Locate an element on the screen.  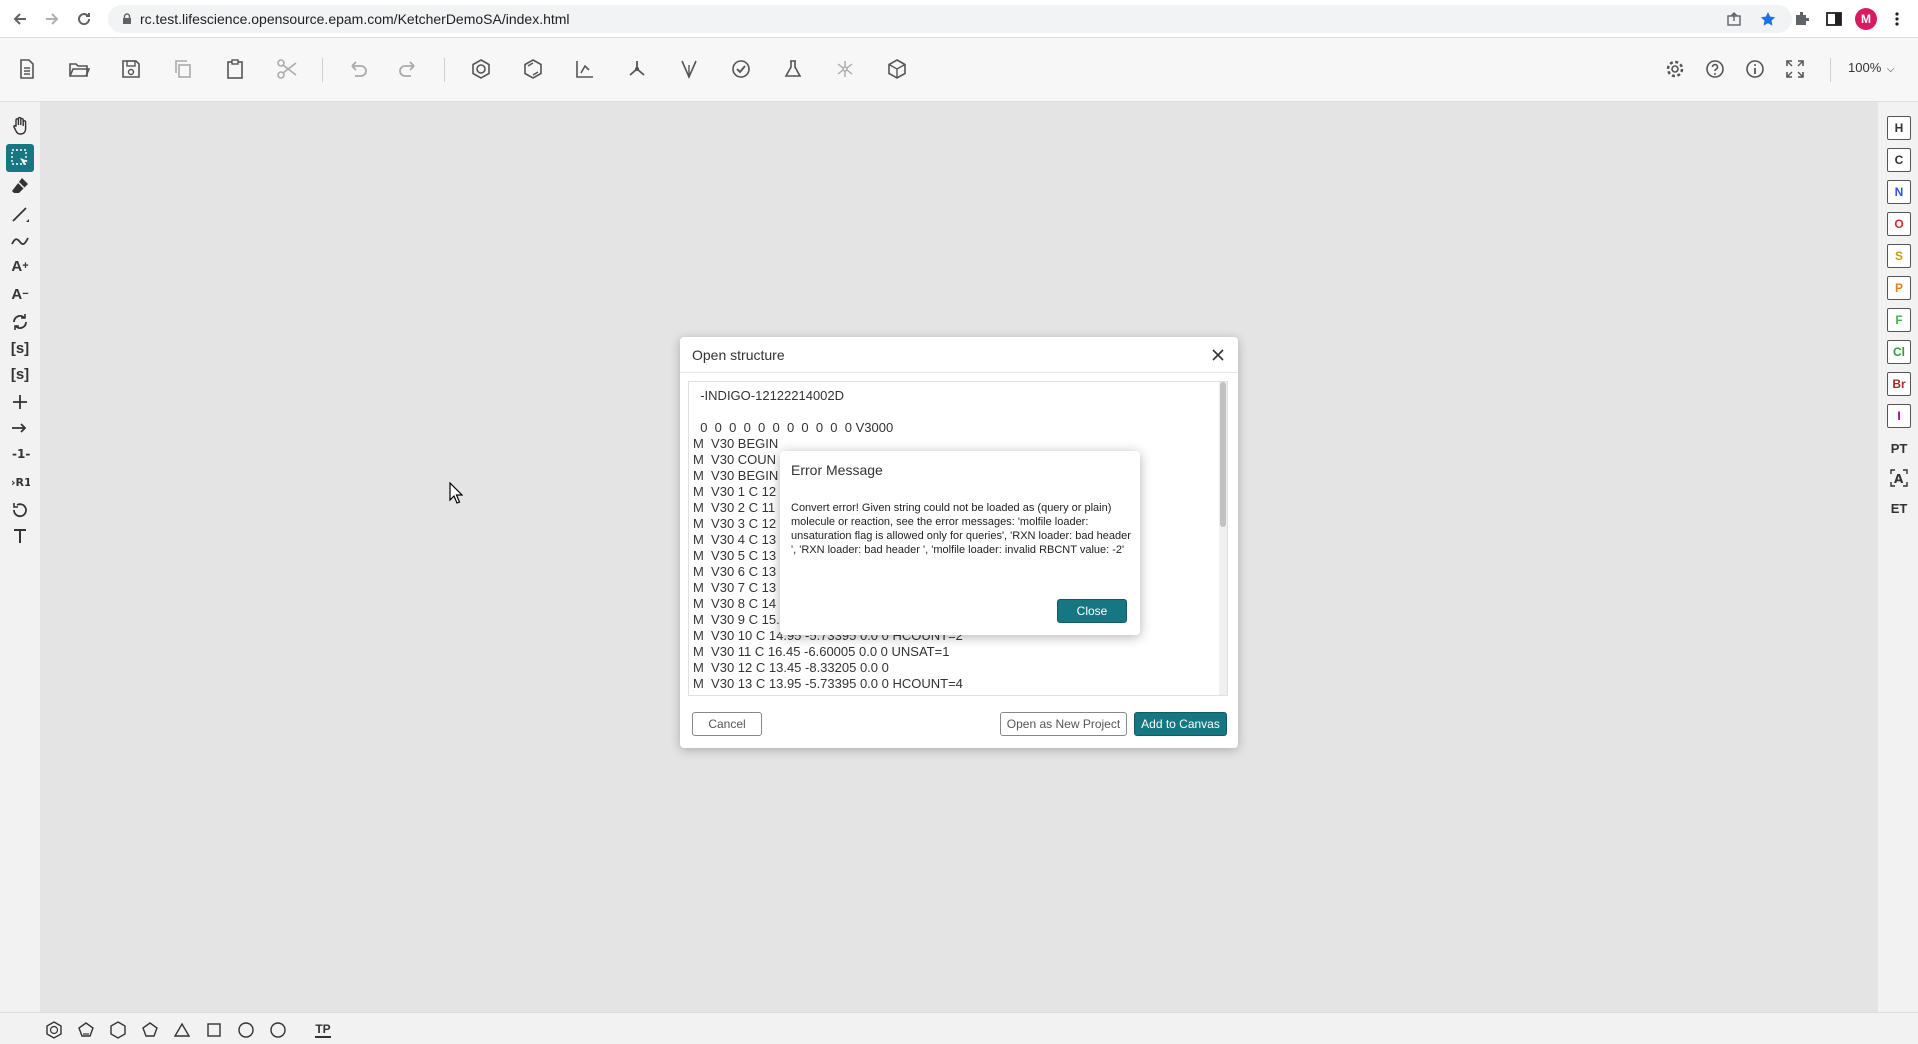
select-tool-icon is located at coordinates (20, 158).